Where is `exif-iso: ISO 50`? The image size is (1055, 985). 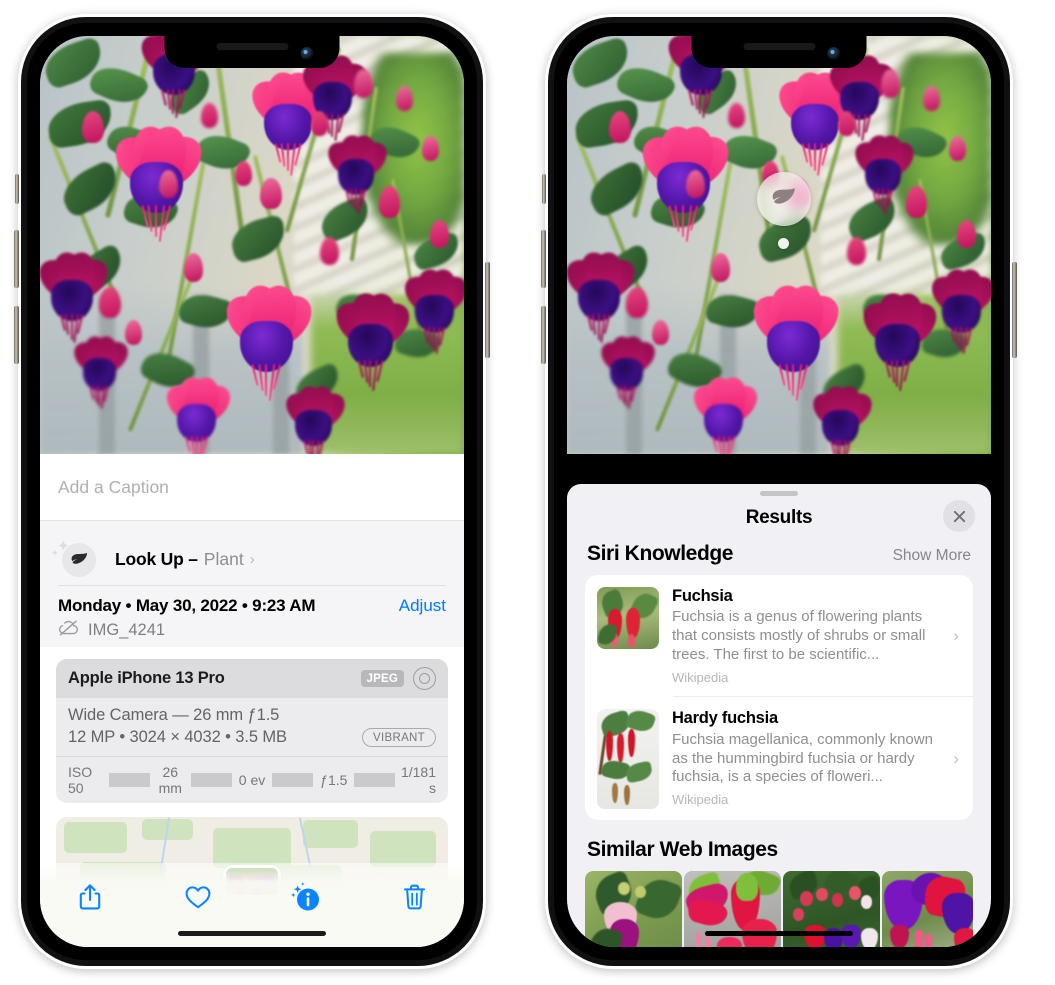
exif-iso: ISO 50 is located at coordinates (80, 780).